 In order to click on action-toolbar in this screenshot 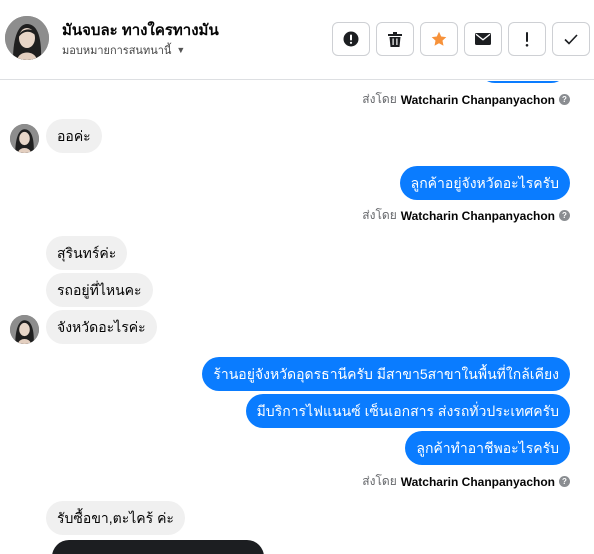, I will do `click(461, 39)`.